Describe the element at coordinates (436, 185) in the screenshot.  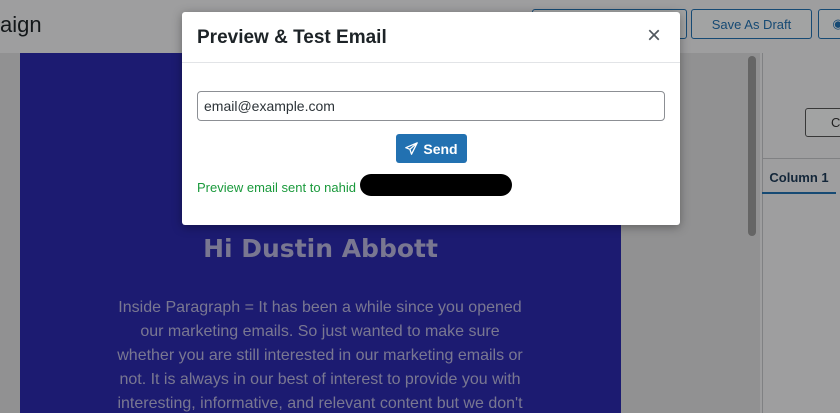
I see `redaction-bar` at that location.